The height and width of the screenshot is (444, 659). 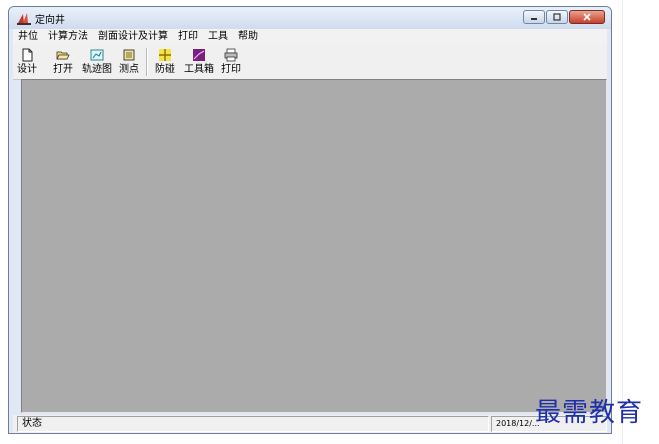 I want to click on trajectory-chart-icon, so click(x=97, y=55).